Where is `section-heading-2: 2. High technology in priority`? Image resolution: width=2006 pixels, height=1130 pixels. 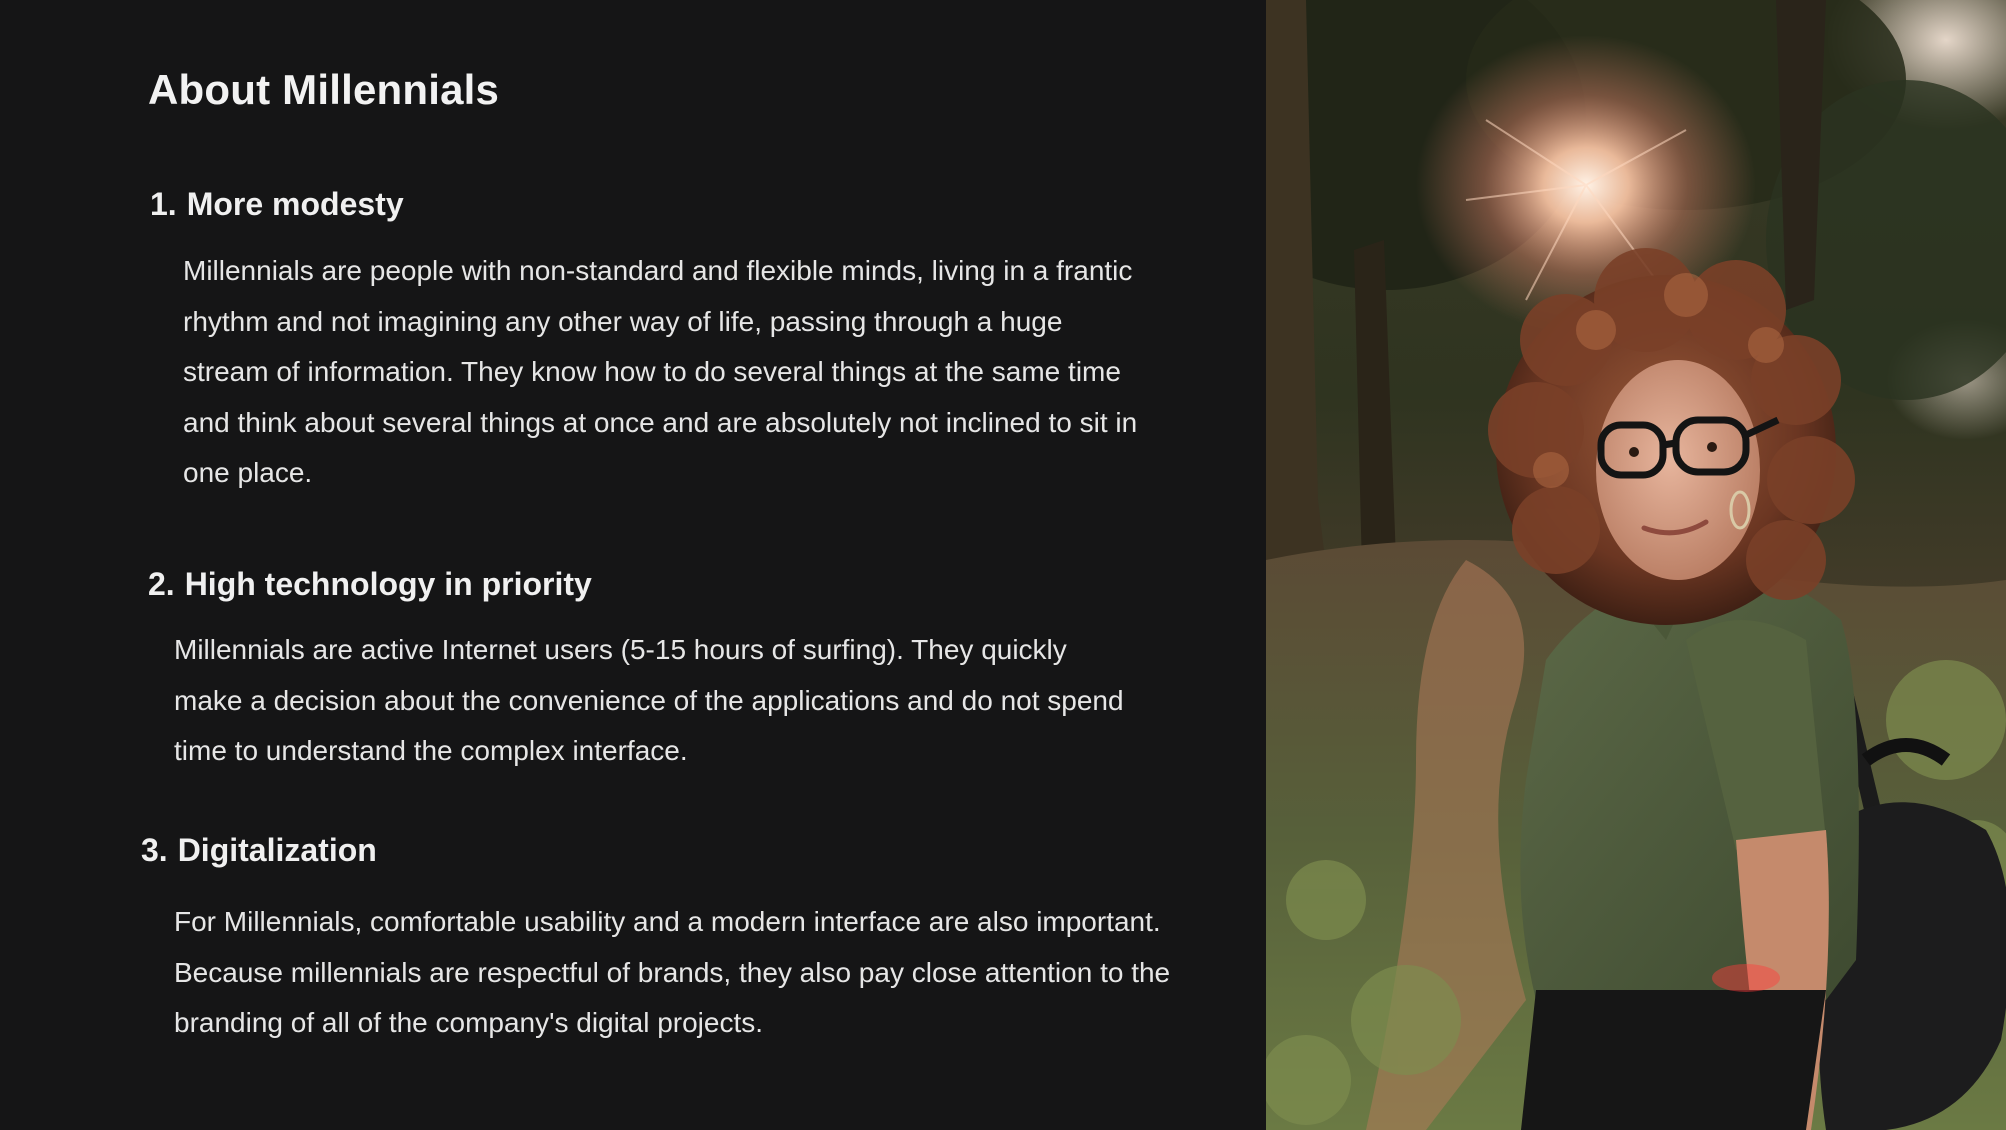 section-heading-2: 2. High technology in priority is located at coordinates (370, 584).